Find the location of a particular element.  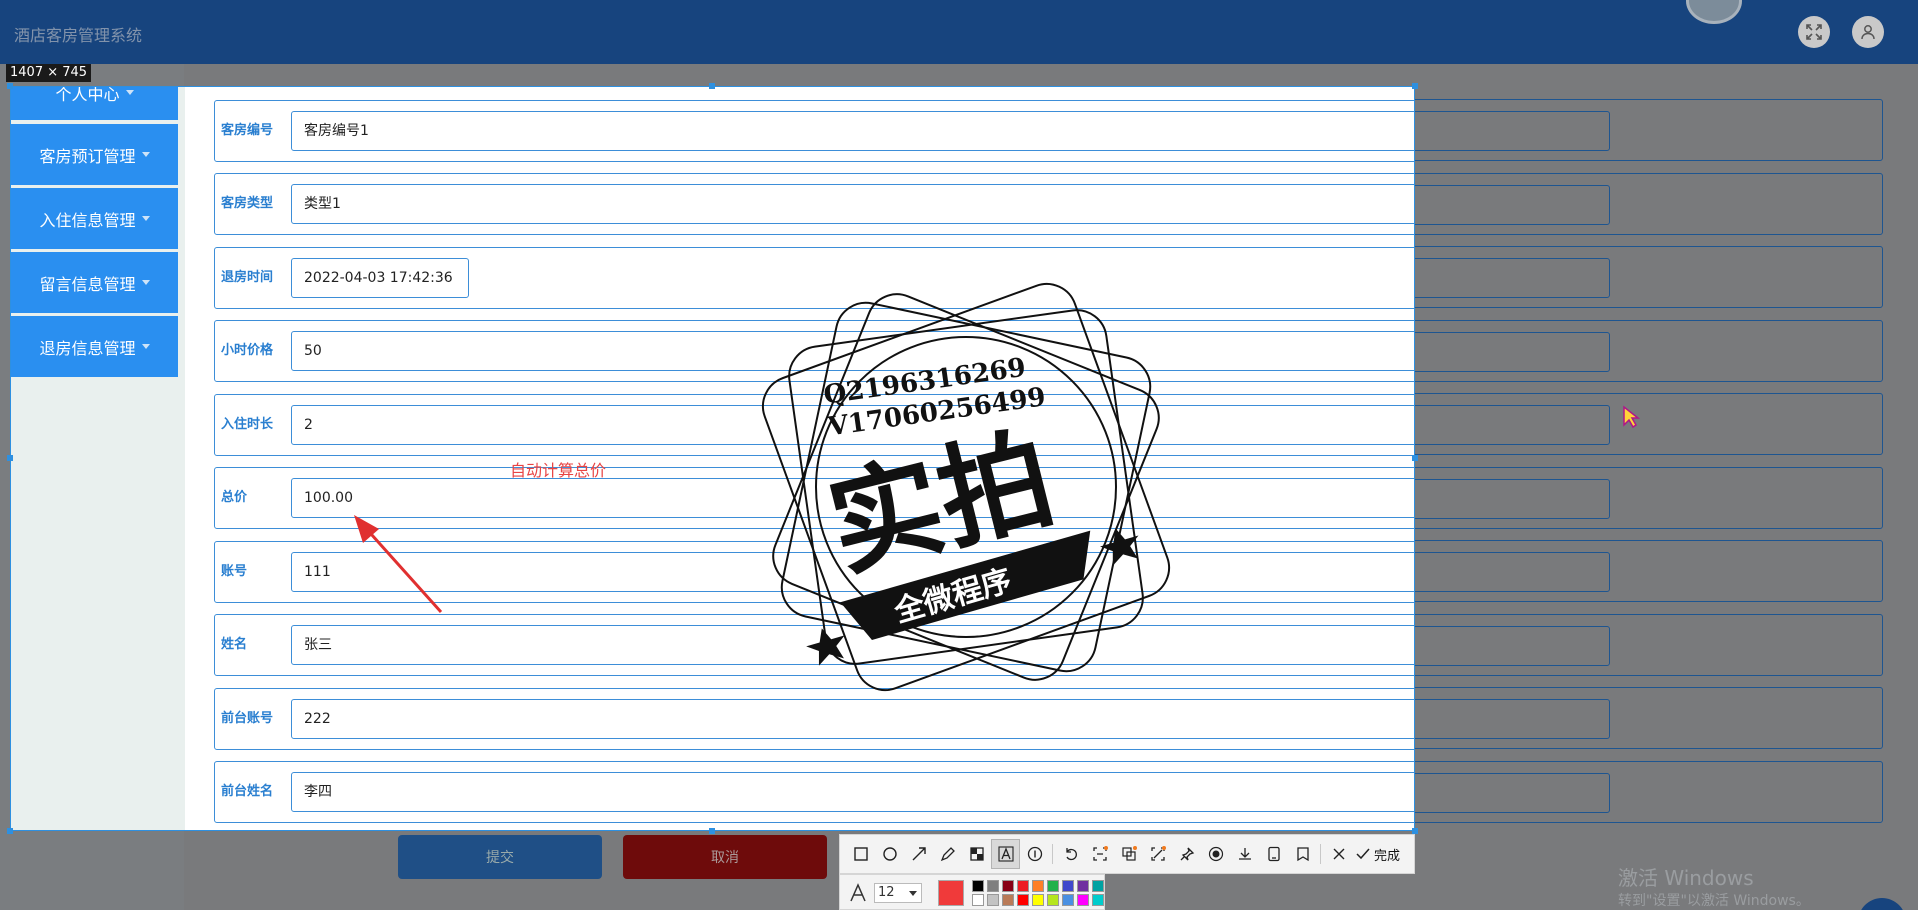

bookmark-icon is located at coordinates (1302, 854).